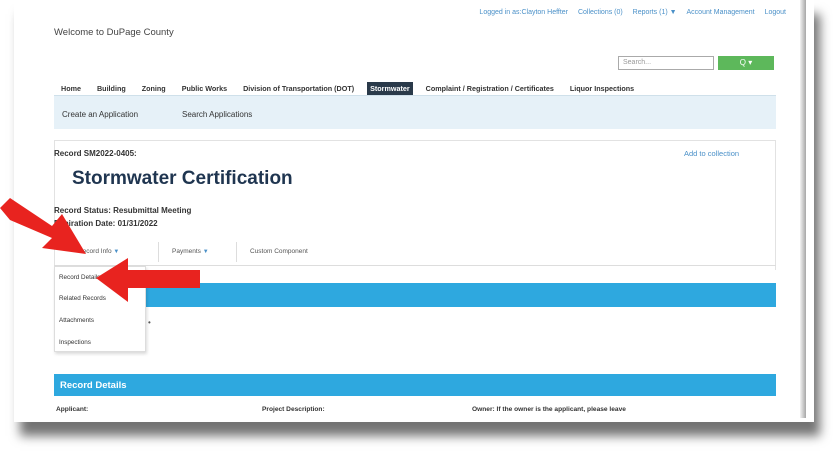 Image resolution: width=833 pixels, height=455 pixels. I want to click on create-application-link: Create an Application, so click(100, 114).